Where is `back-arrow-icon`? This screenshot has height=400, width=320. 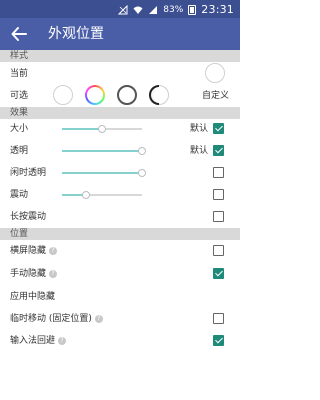 back-arrow-icon is located at coordinates (19, 34).